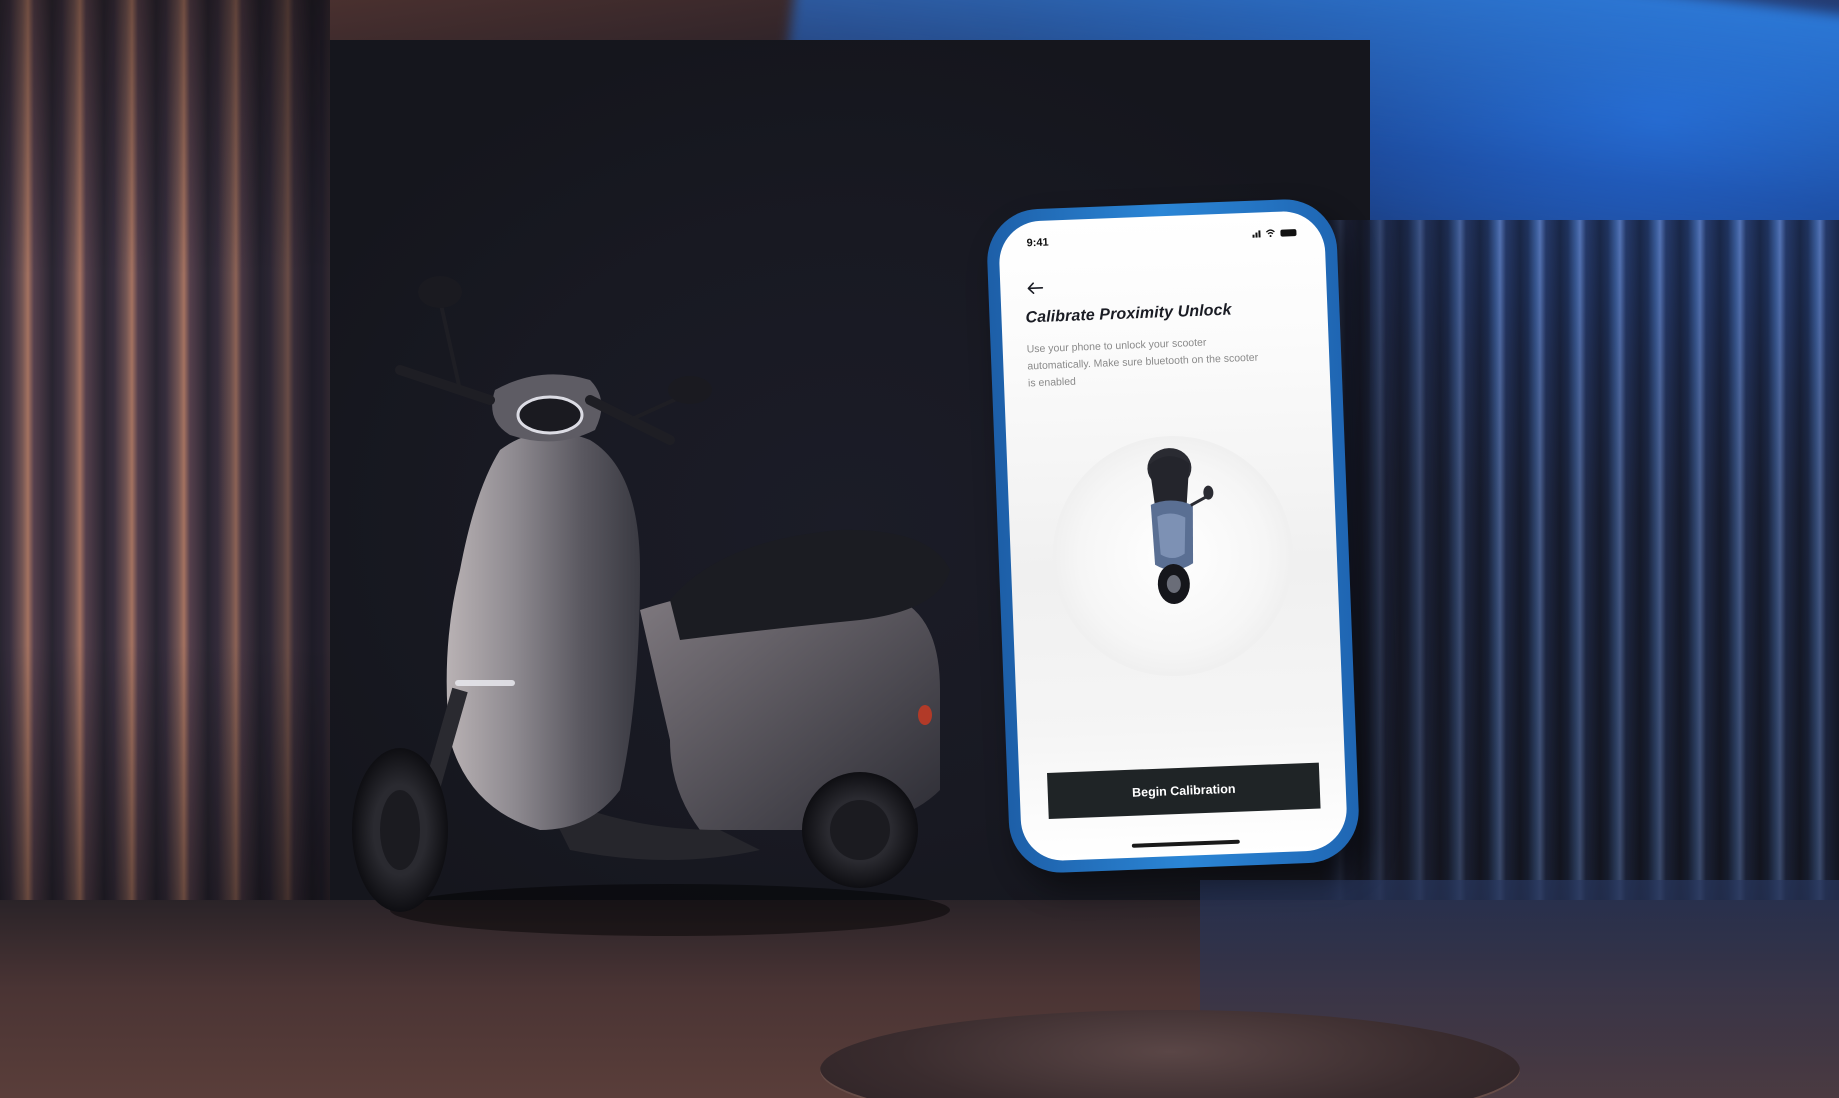 The height and width of the screenshot is (1098, 1839). What do you see at coordinates (1184, 790) in the screenshot?
I see `begin-calibration-button: Begin Calibration` at bounding box center [1184, 790].